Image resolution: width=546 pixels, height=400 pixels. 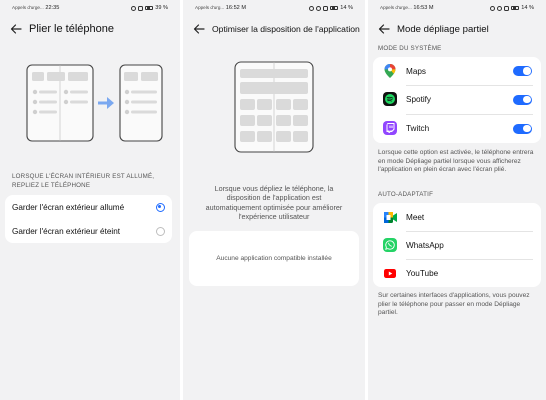 What do you see at coordinates (90, 10) in the screenshot?
I see `status-bar: Appels d'urge... 22:35 39 %` at bounding box center [90, 10].